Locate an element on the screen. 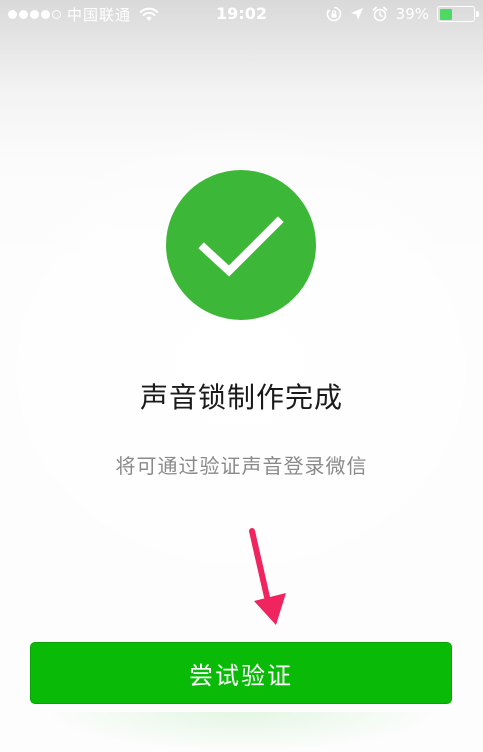  signal-strength-icon is located at coordinates (34, 14).